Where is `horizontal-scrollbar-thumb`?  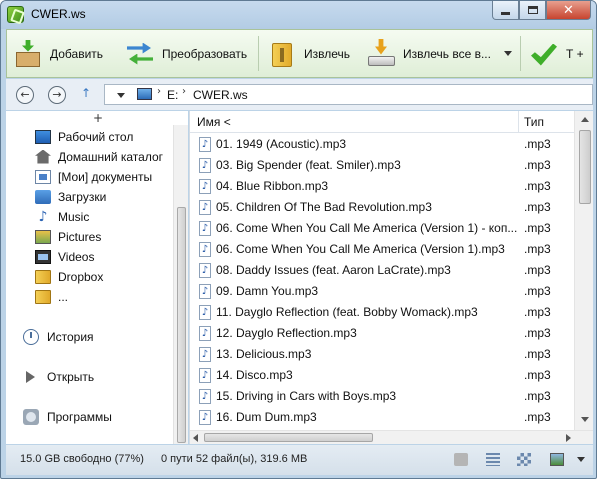
horizontal-scrollbar-thumb is located at coordinates (288, 437).